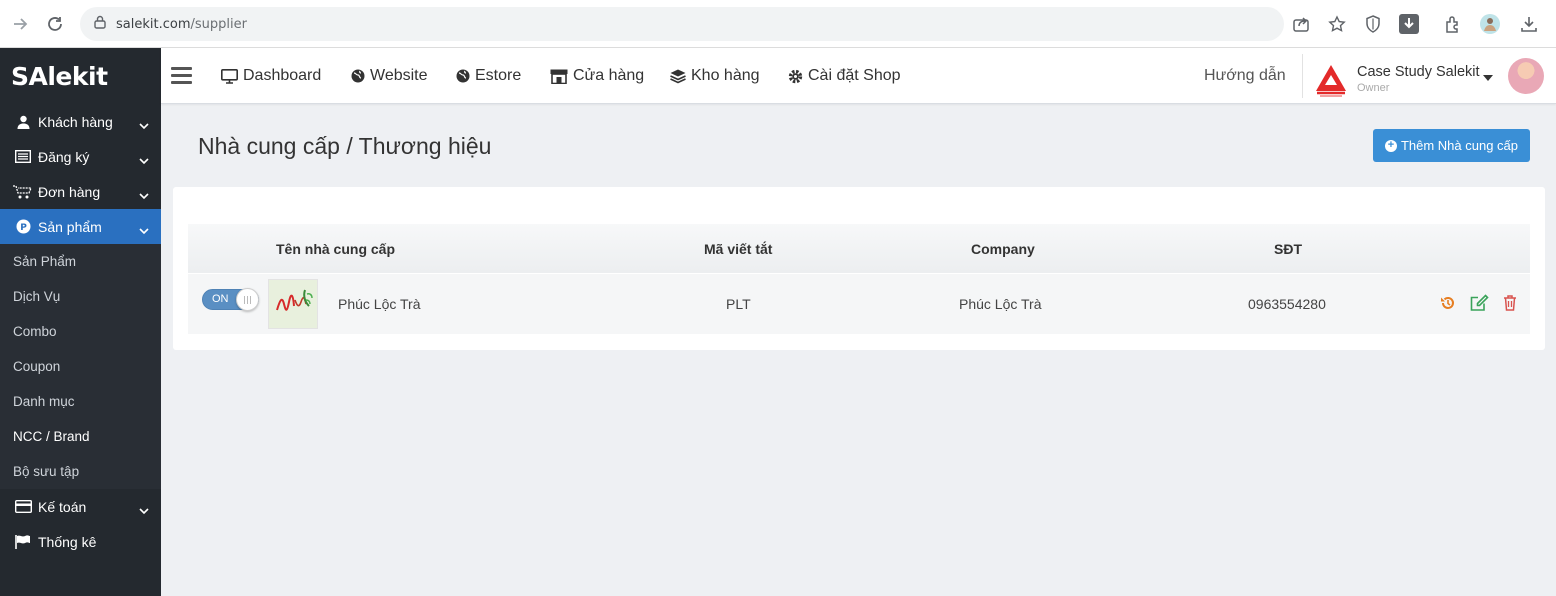 The height and width of the screenshot is (596, 1556). I want to click on supplier-name: Phúc Lộc Trà, so click(379, 304).